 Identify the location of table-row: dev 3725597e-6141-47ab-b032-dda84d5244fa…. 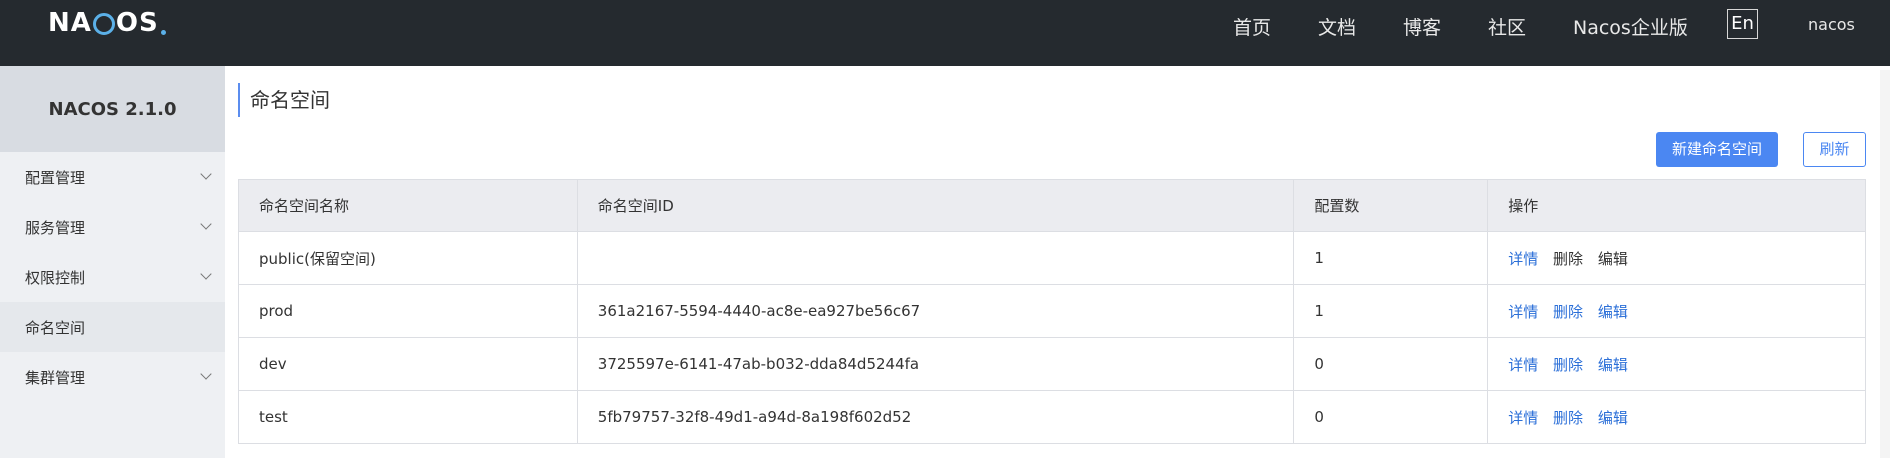
(1052, 364).